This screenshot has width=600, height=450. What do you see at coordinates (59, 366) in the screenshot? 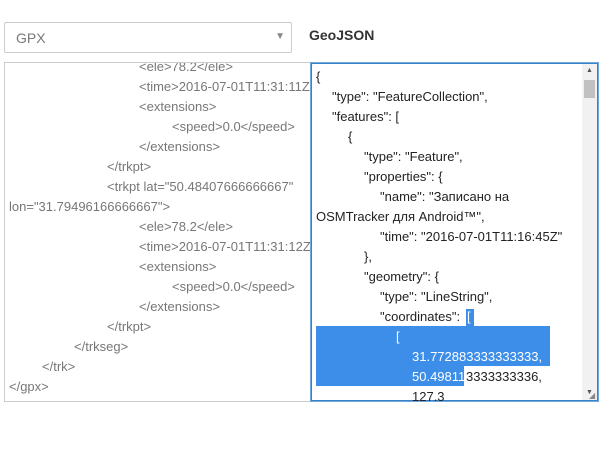
I see `gpx-line: </trk>` at bounding box center [59, 366].